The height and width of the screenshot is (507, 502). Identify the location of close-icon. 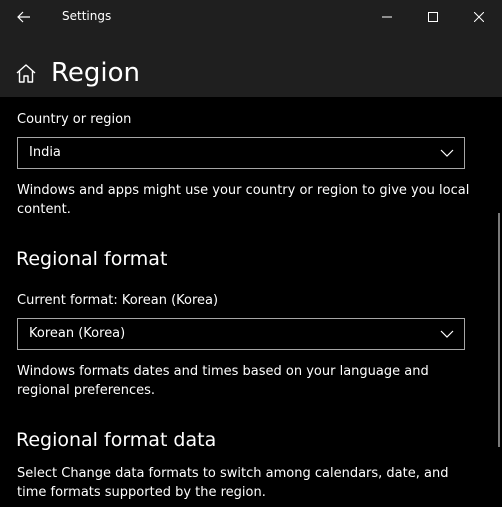
(479, 16).